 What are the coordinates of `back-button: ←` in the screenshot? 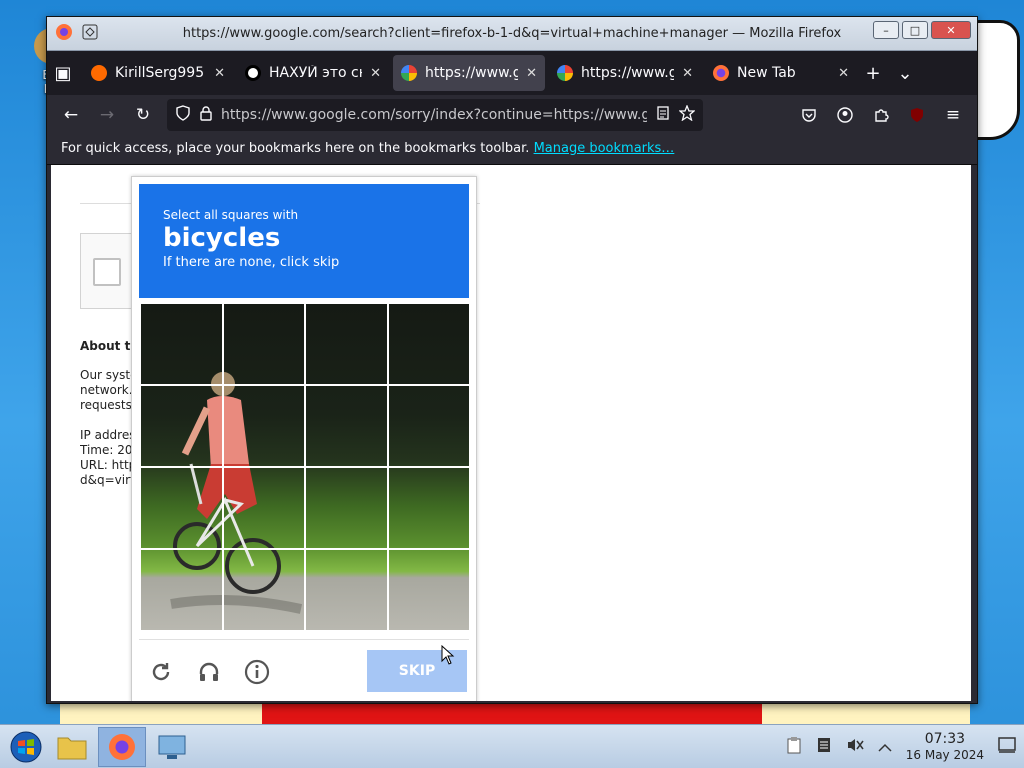 It's located at (71, 115).